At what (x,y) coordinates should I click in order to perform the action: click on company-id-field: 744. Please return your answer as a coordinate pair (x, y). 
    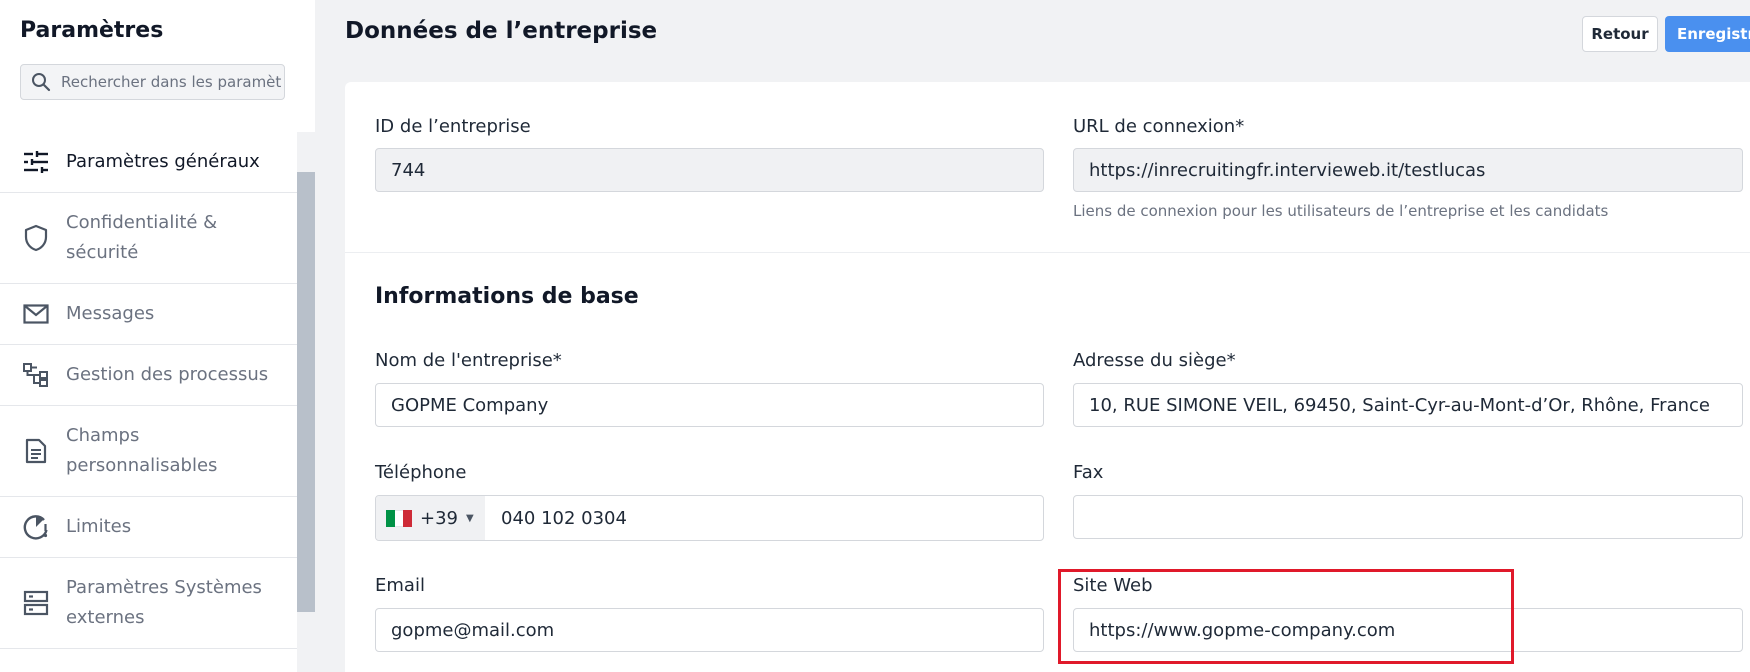
    Looking at the image, I should click on (709, 170).